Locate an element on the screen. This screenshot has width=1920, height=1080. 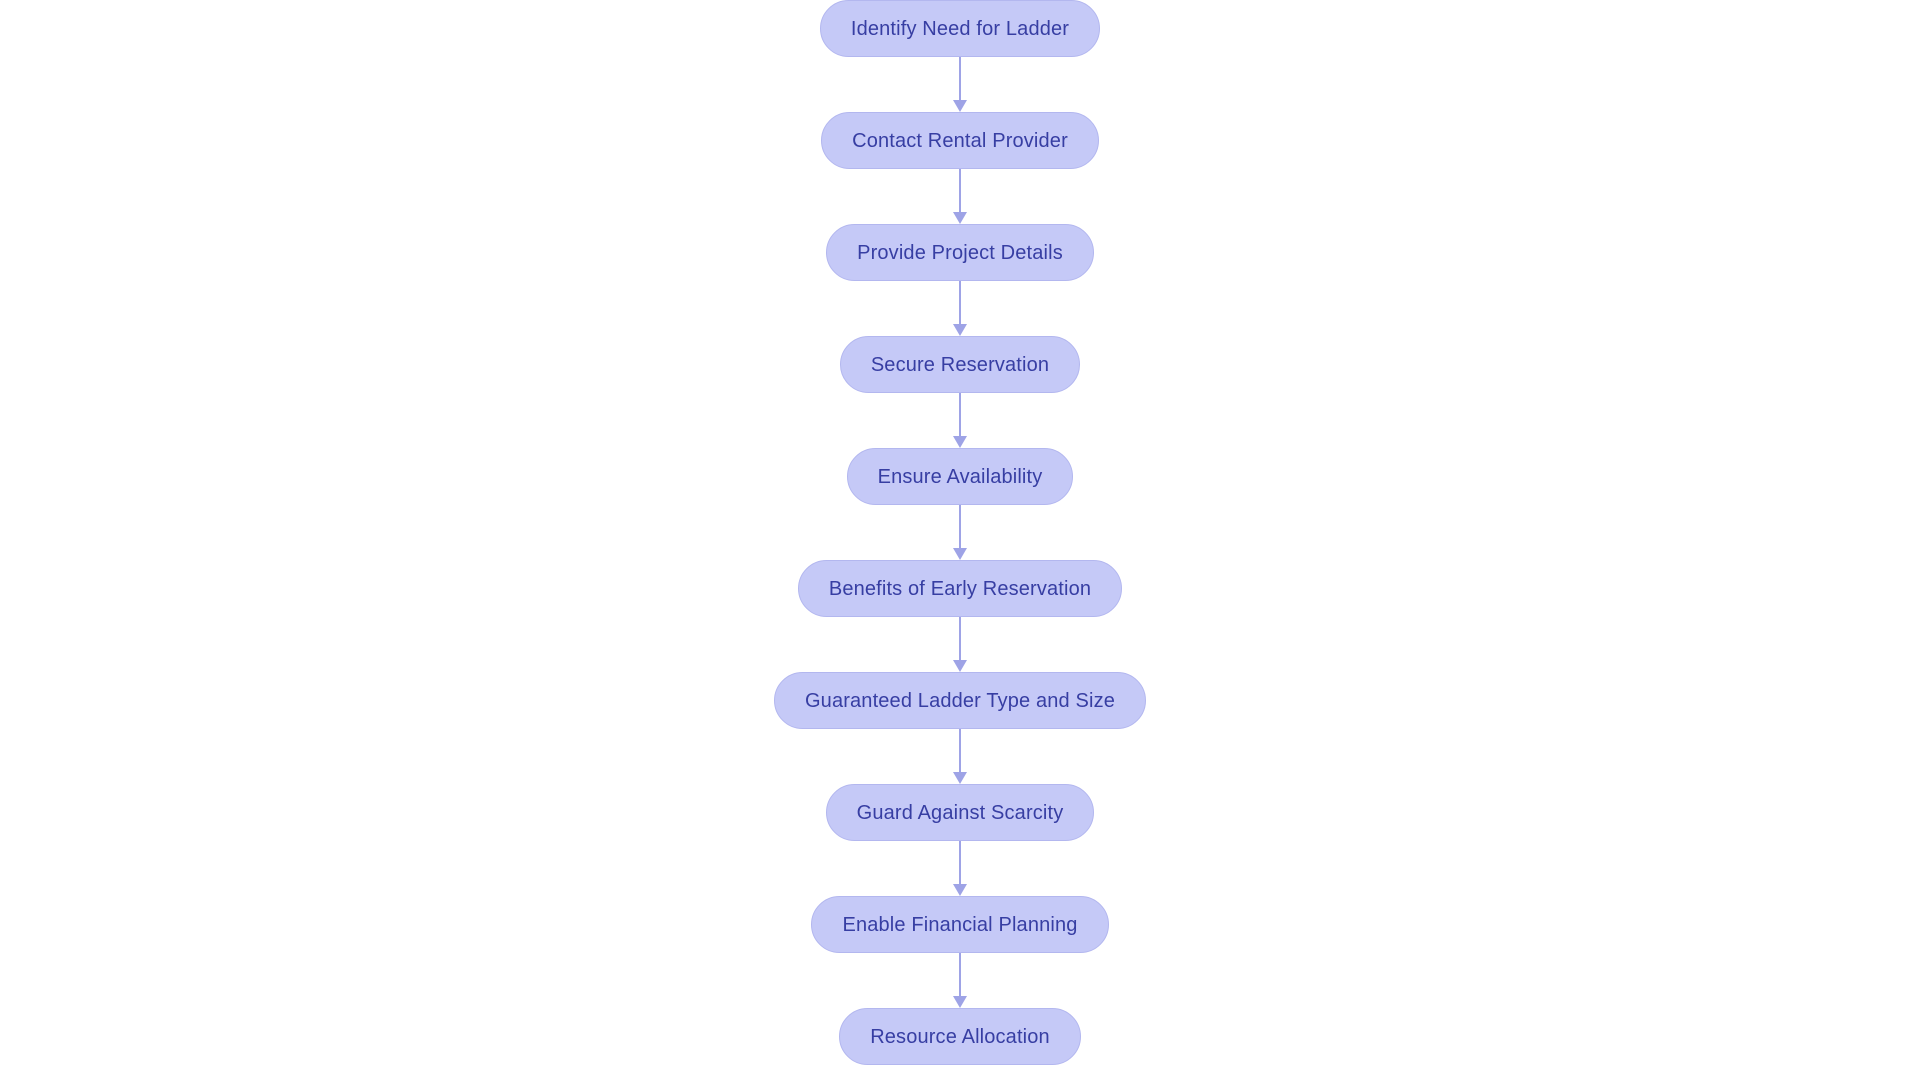
flowchart-node-label: Enable Financial Planning is located at coordinates (960, 924).